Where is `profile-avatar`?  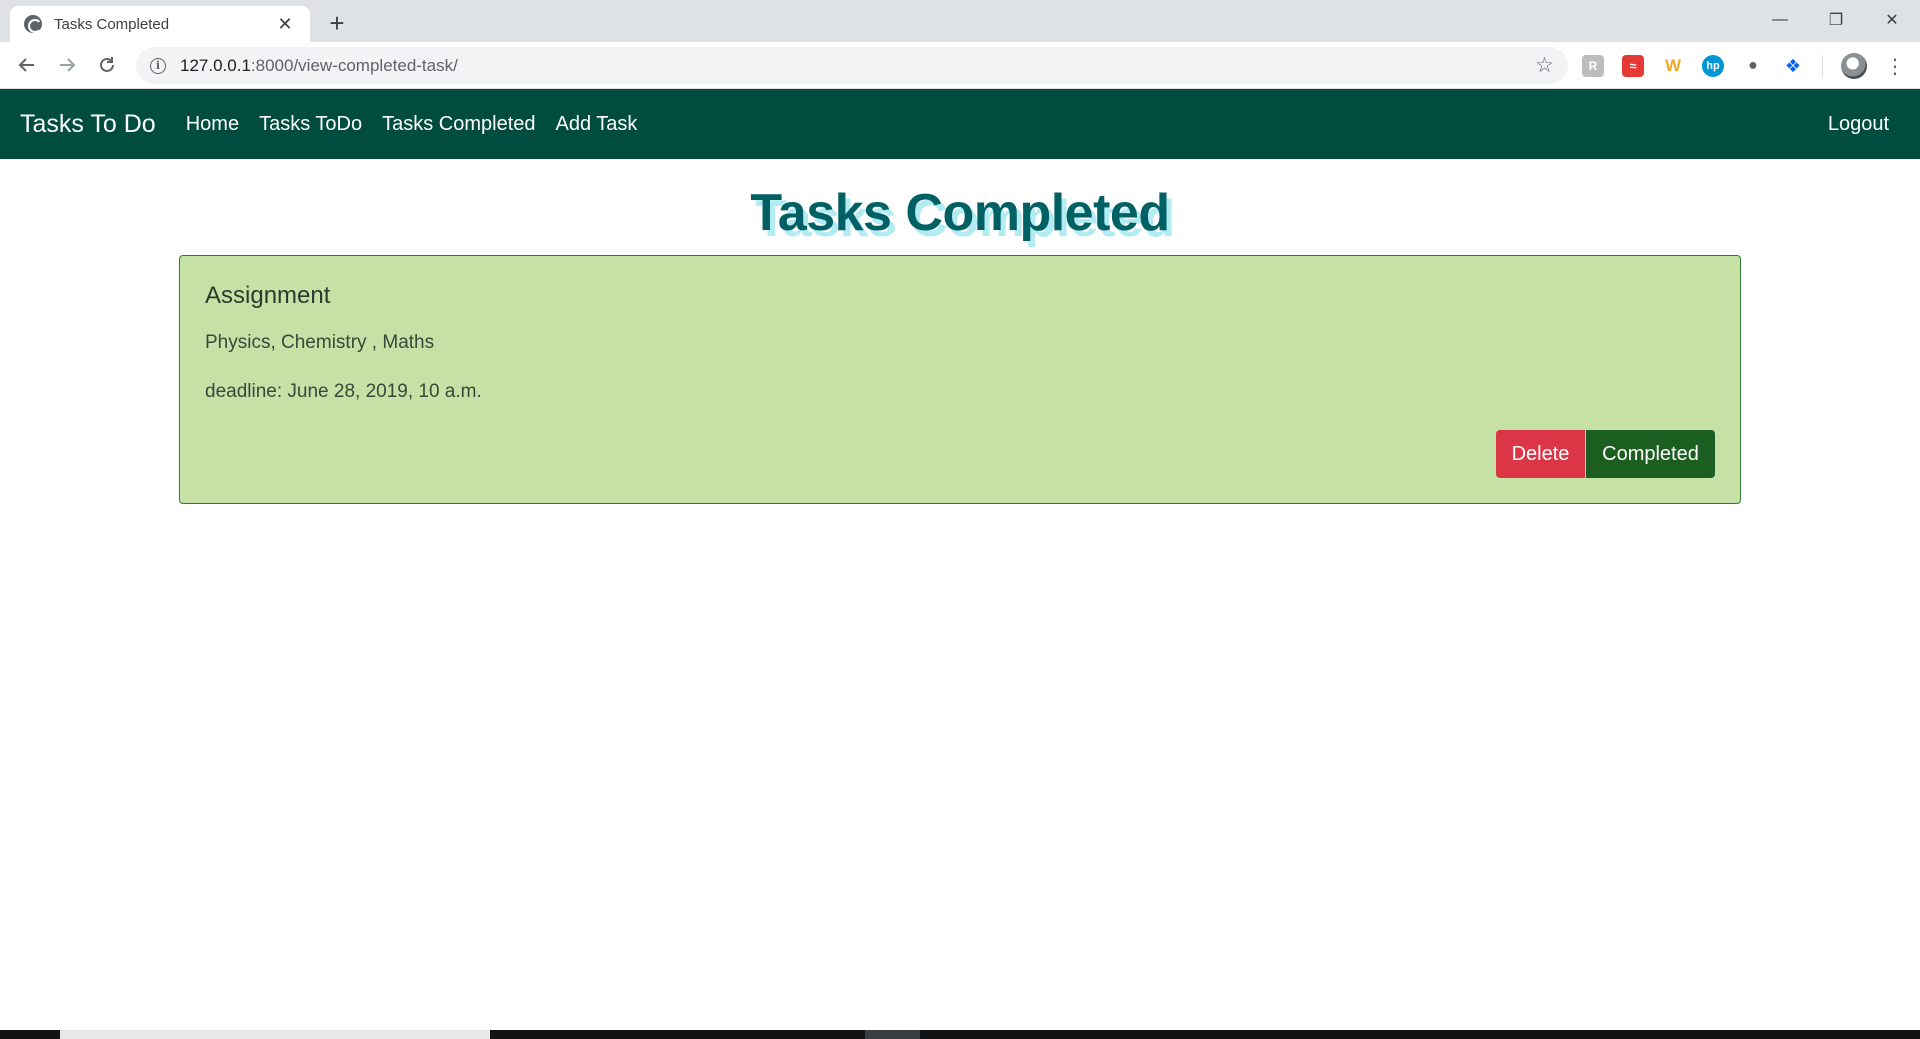
profile-avatar is located at coordinates (1854, 66).